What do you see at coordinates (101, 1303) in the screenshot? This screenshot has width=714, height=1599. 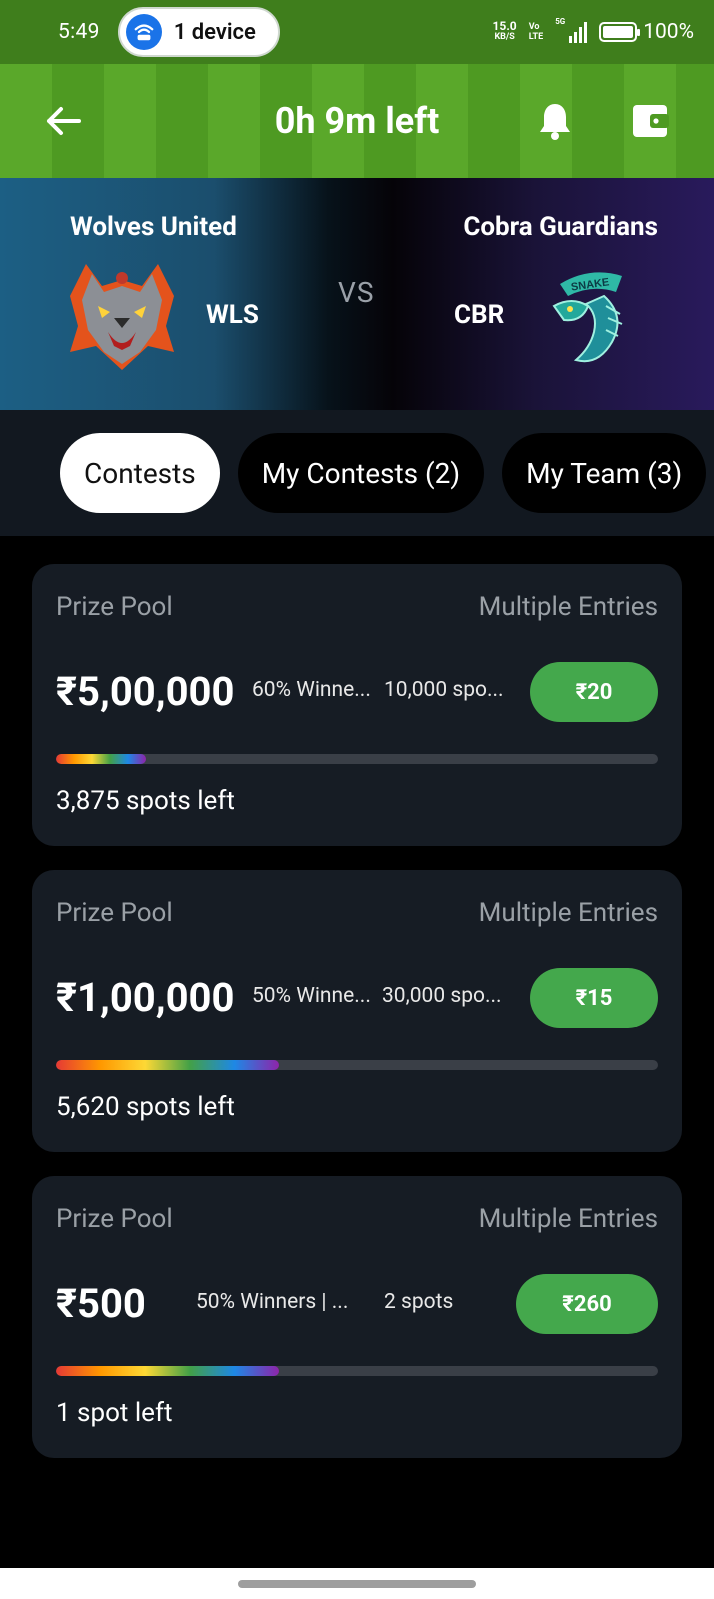 I see `prize-amount: ₹500` at bounding box center [101, 1303].